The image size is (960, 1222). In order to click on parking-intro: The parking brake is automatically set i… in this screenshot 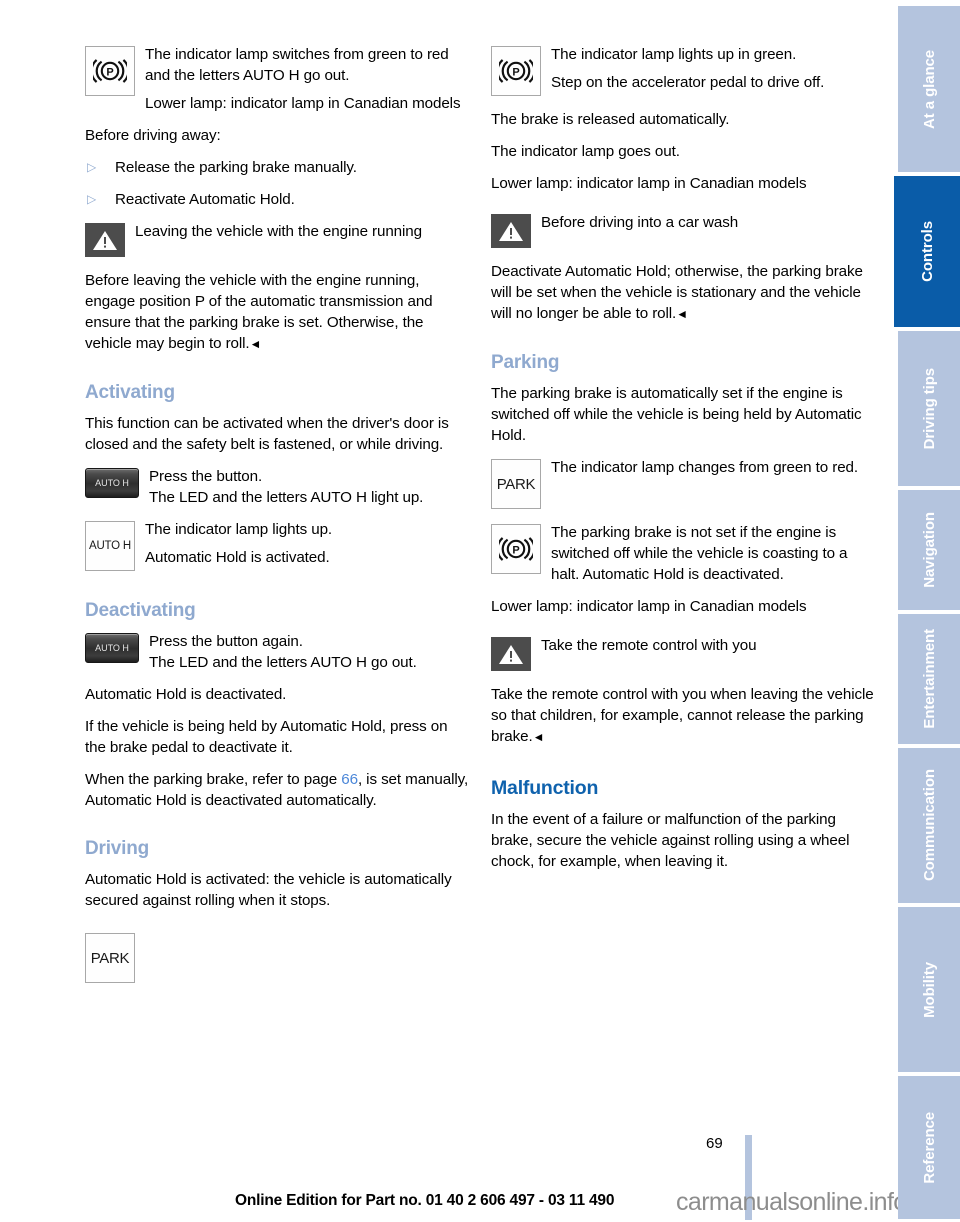, I will do `click(676, 414)`.